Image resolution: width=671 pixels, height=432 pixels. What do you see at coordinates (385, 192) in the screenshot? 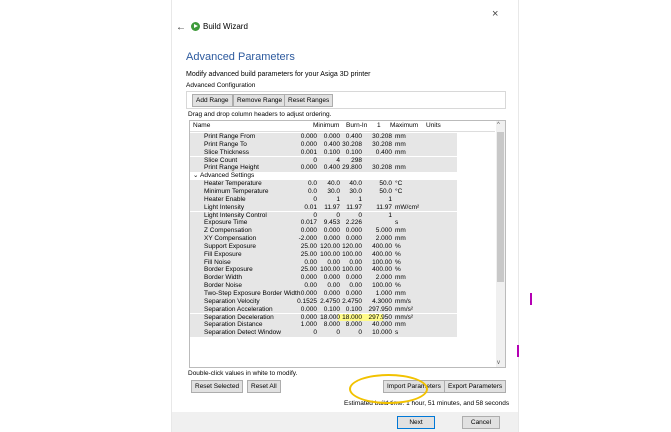
I see `cell-maximum: 50.0` at bounding box center [385, 192].